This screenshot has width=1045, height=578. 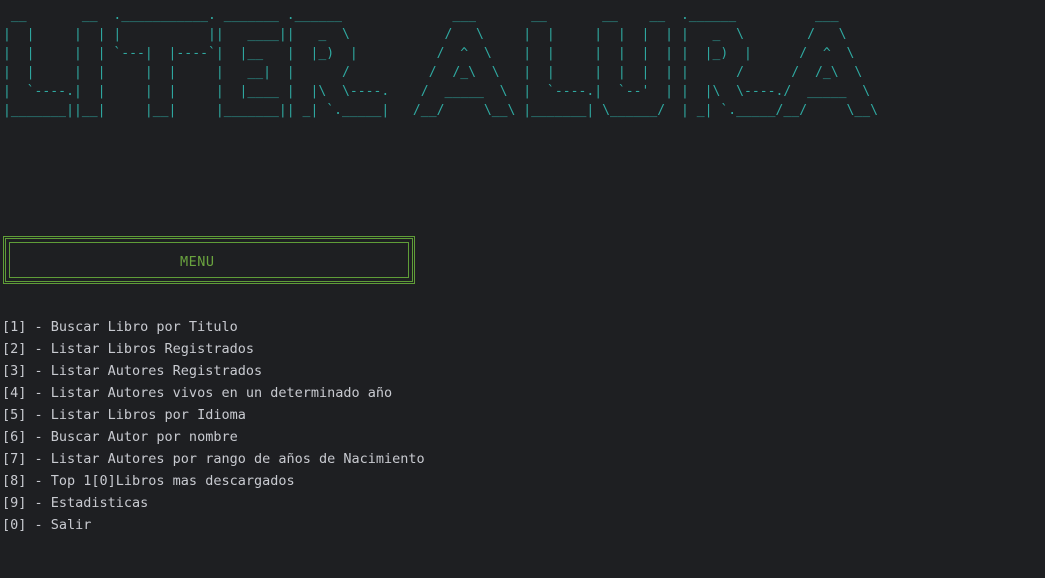 What do you see at coordinates (120, 327) in the screenshot?
I see `menu-option-buscar-libro: [1] - Buscar Libro por Titulo` at bounding box center [120, 327].